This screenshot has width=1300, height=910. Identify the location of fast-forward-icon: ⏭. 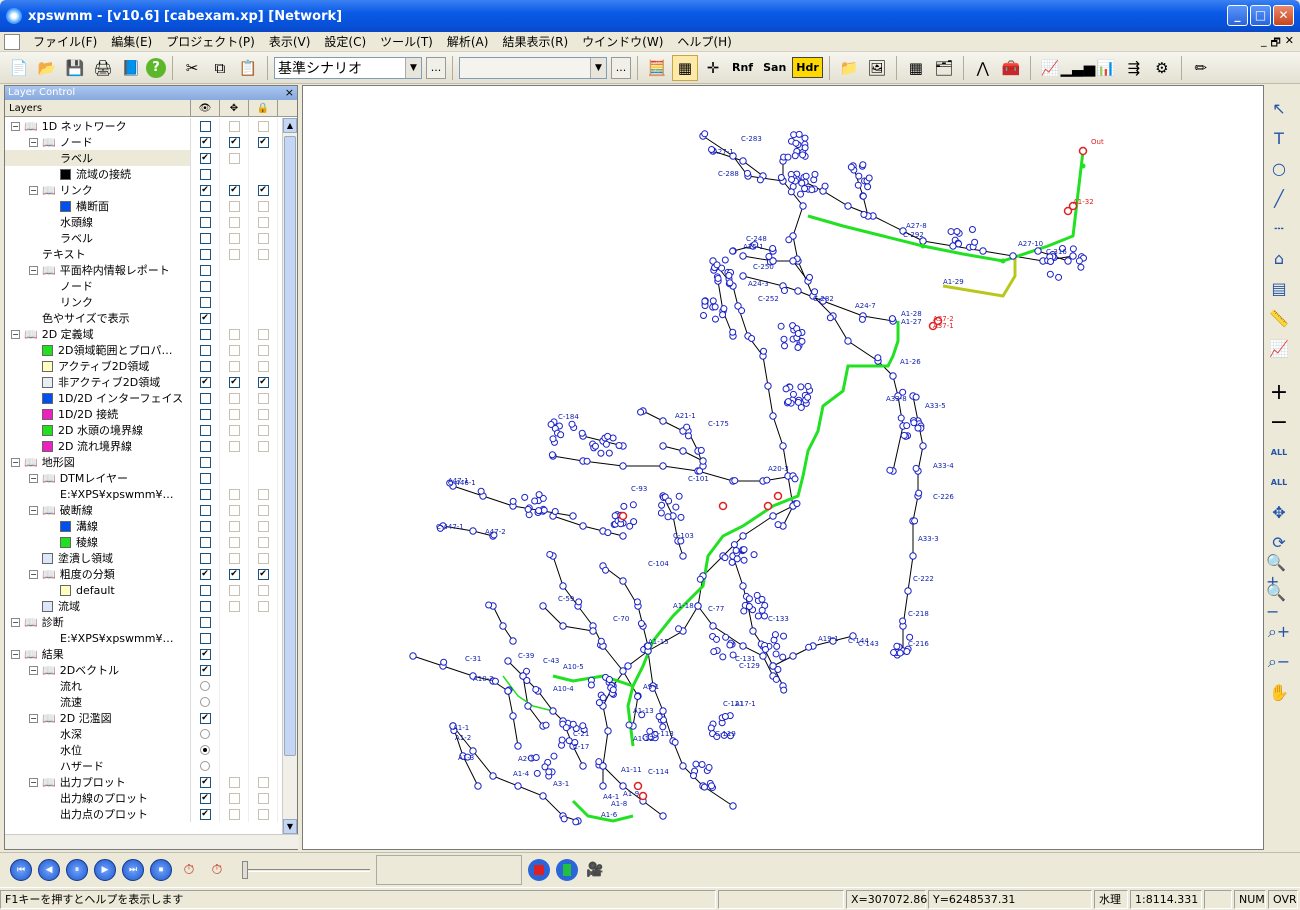
(133, 869).